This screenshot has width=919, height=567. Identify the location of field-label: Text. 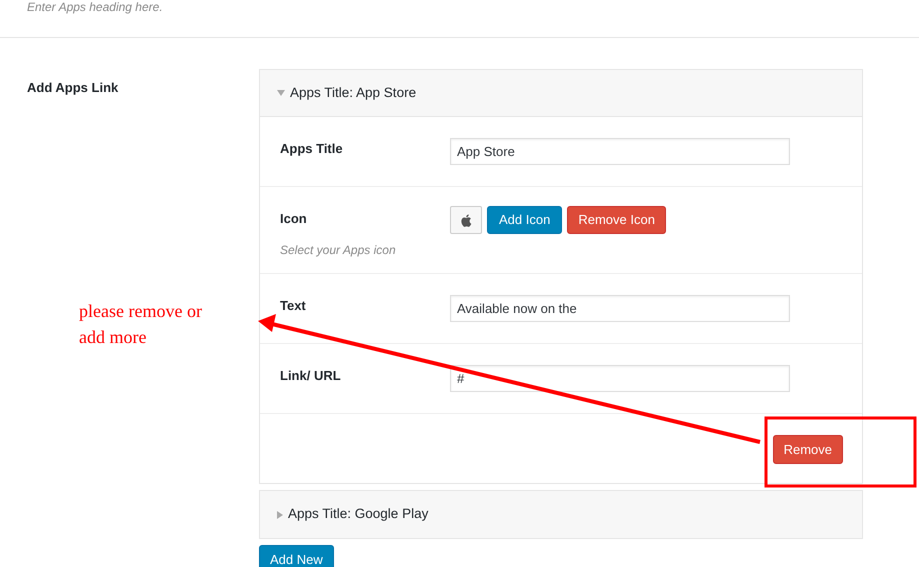
(293, 306).